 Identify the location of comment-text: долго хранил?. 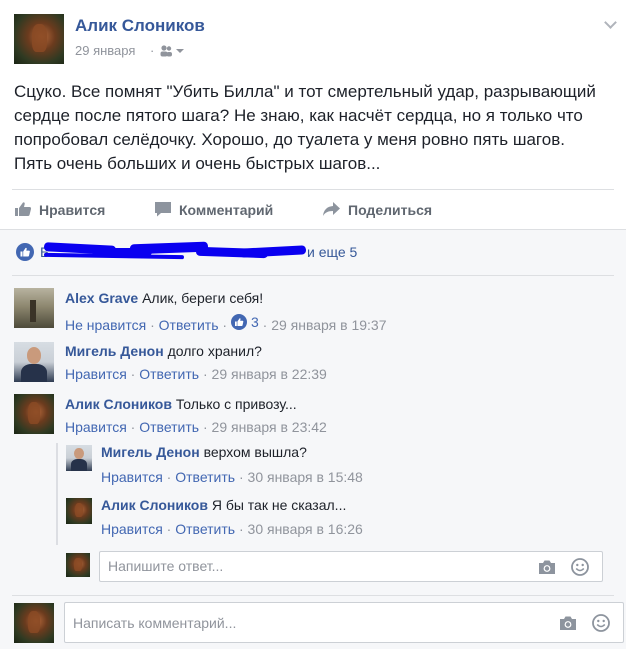
(214, 351).